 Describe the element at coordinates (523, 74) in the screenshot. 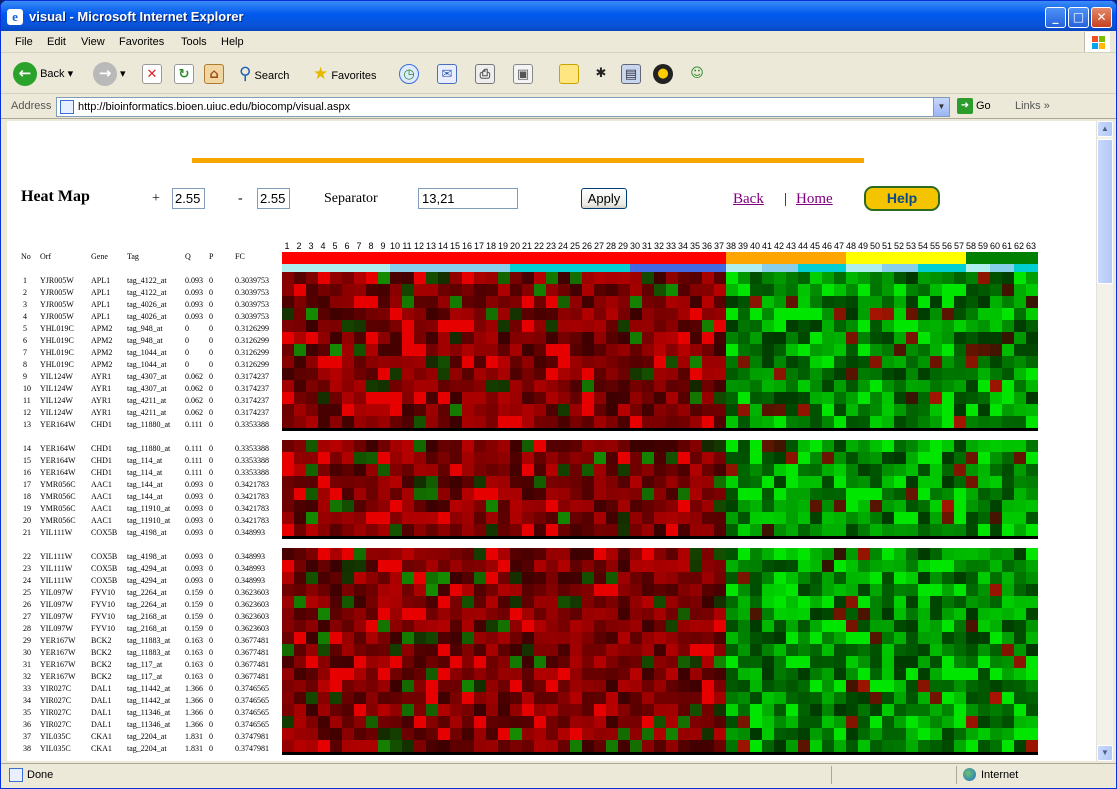

I see `edit-icon: ▣` at that location.